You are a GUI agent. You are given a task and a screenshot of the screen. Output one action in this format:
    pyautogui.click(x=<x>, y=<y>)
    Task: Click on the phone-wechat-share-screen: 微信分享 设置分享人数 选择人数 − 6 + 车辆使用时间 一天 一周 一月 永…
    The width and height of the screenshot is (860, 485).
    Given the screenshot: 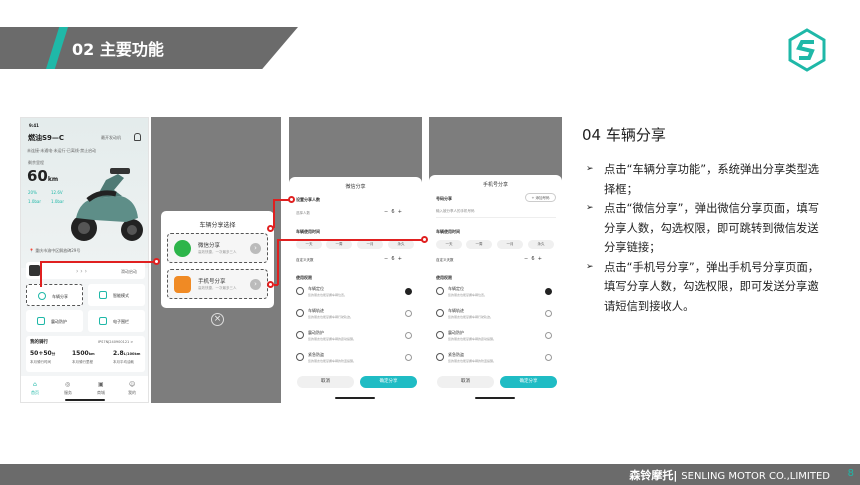 What is the action you would take?
    pyautogui.click(x=355, y=260)
    